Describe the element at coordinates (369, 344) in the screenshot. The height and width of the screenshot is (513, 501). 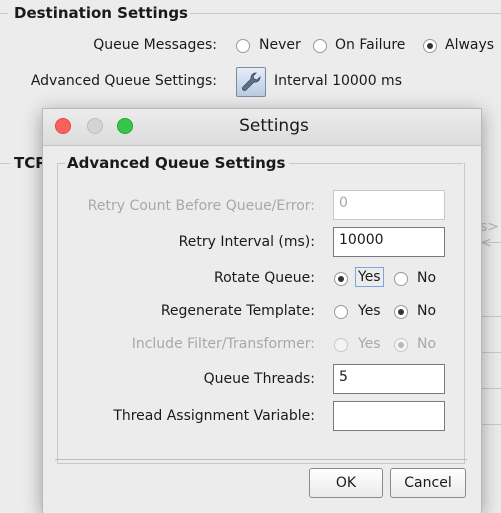
I see `include-filter-yes-label: Yes` at that location.